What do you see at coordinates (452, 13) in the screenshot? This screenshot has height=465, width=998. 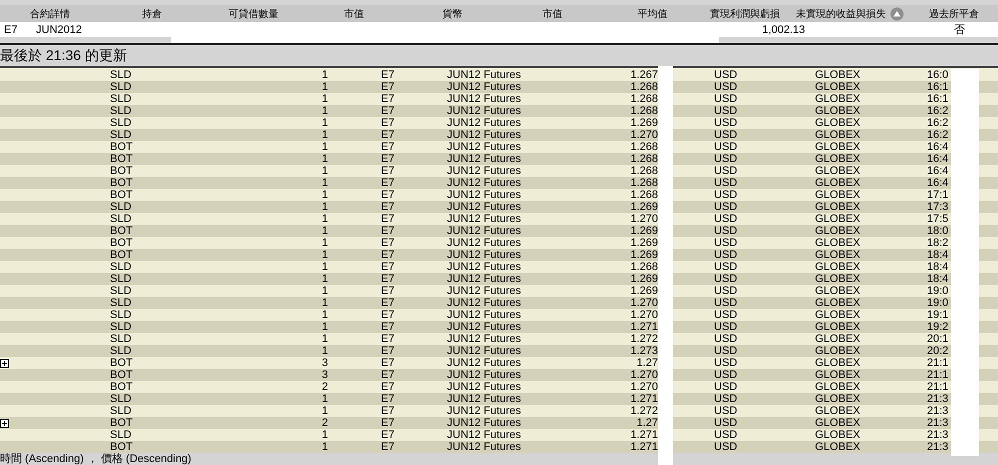 I see `column-header: 貨幣` at bounding box center [452, 13].